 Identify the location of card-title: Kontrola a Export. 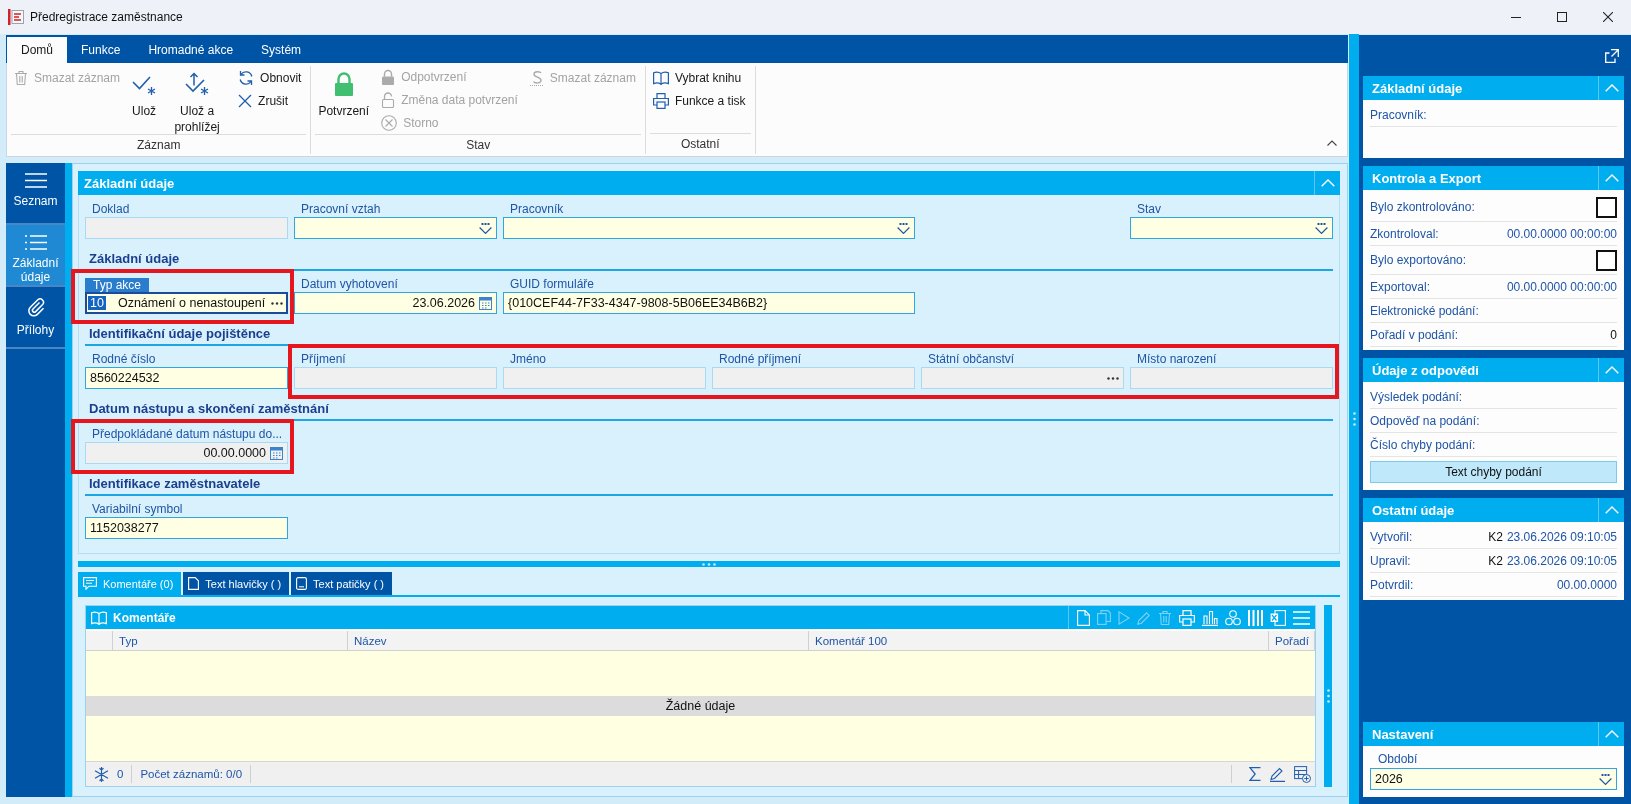
(1426, 178).